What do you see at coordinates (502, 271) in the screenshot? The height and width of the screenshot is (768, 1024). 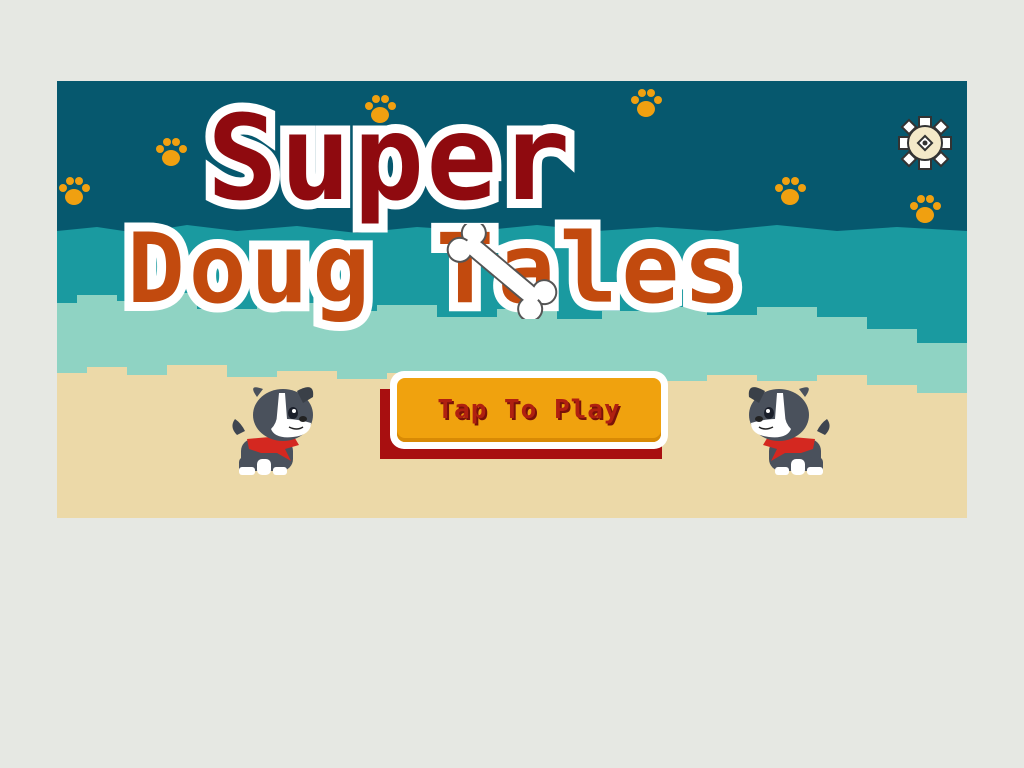 I see `bone-icon` at bounding box center [502, 271].